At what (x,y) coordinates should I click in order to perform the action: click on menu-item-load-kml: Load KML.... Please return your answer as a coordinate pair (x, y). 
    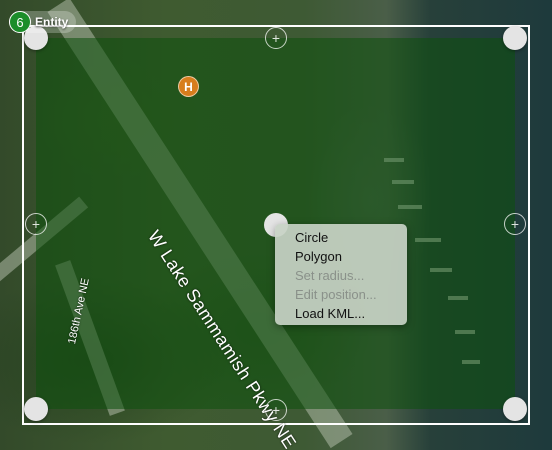
    Looking at the image, I should click on (341, 313).